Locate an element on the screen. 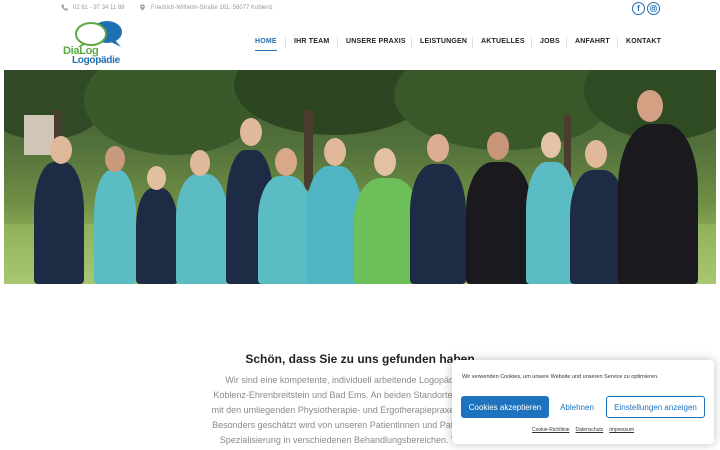  phone-icon is located at coordinates (64, 7).